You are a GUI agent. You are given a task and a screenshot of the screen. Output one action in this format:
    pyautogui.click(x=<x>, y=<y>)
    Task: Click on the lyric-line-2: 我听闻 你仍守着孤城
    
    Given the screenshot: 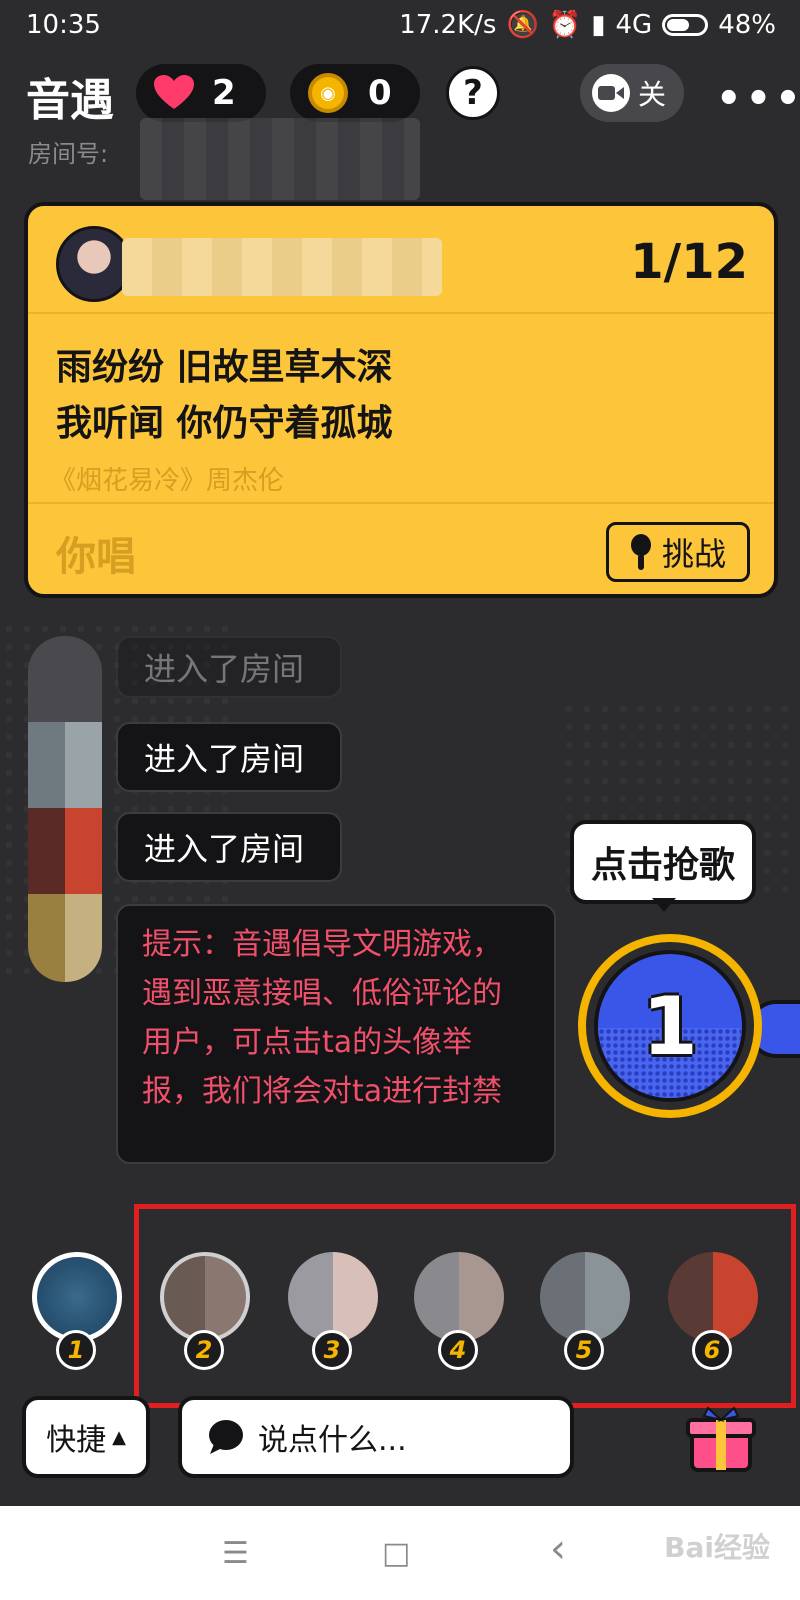 What is the action you would take?
    pyautogui.click(x=224, y=423)
    